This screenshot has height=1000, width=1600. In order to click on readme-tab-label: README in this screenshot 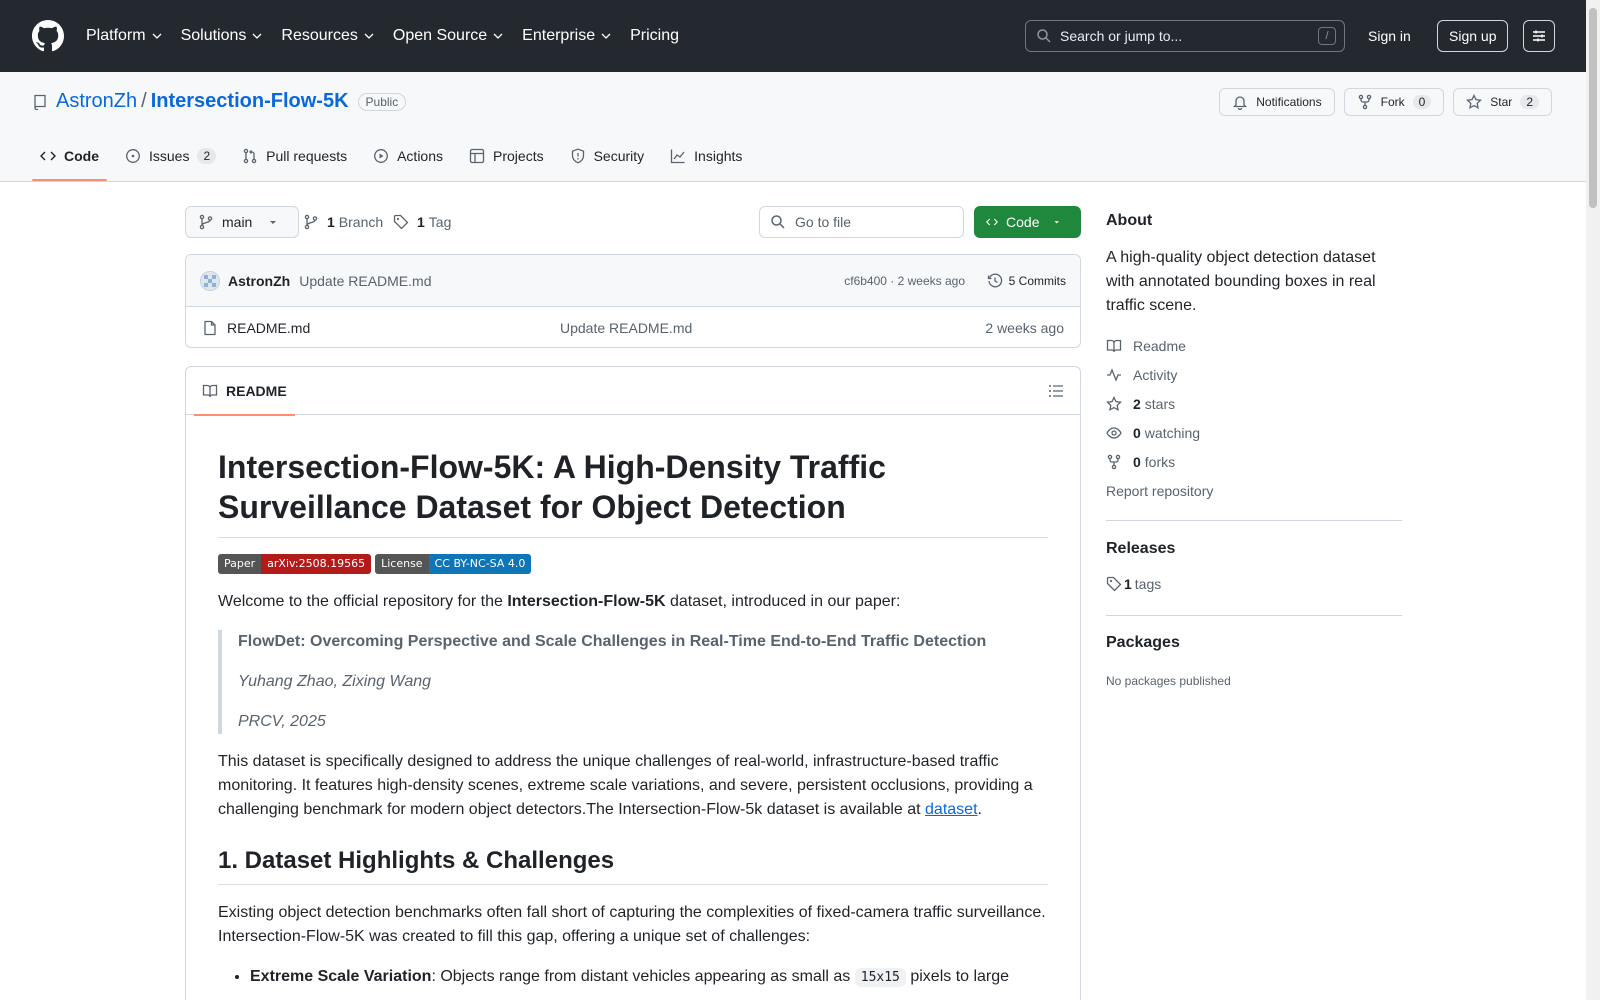, I will do `click(256, 391)`.